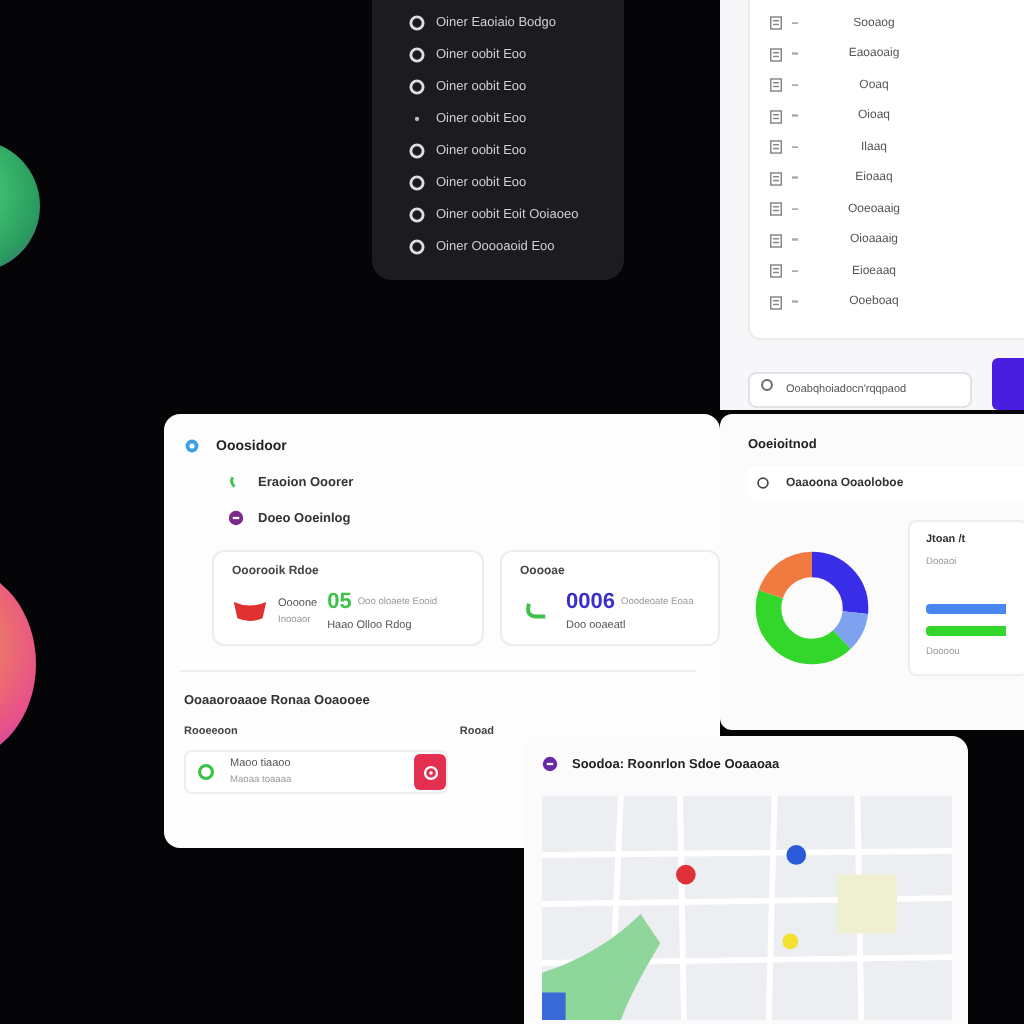  I want to click on logo-icon, so click(192, 446).